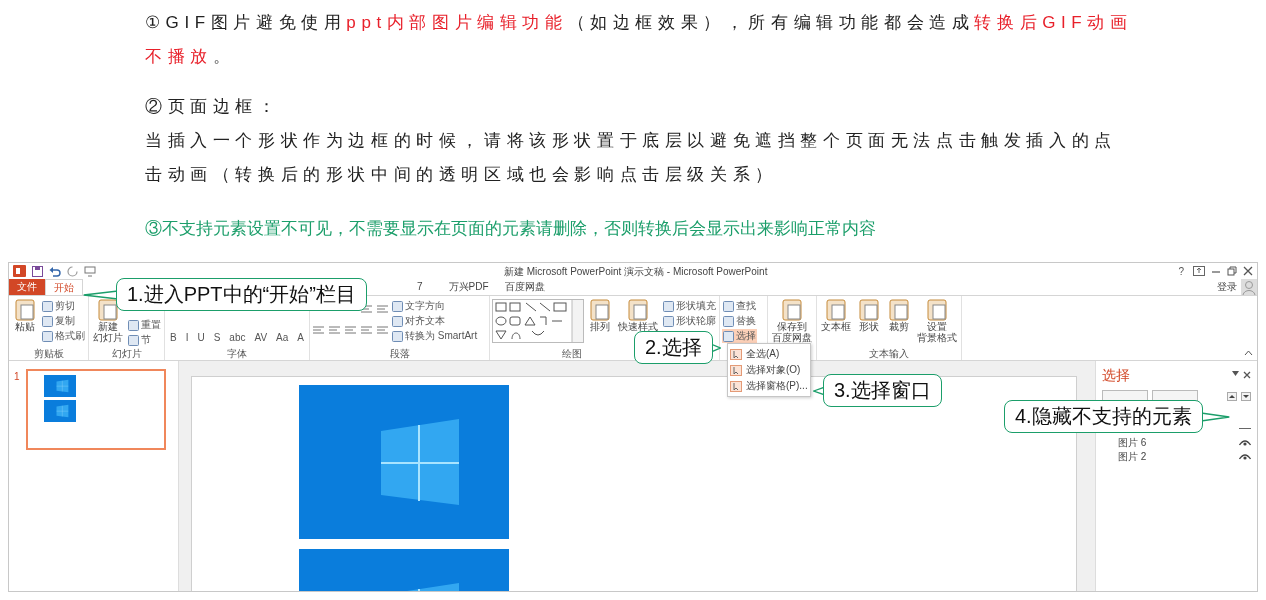 The height and width of the screenshot is (600, 1266). Describe the element at coordinates (217, 337) in the screenshot. I see `format-button: S` at that location.